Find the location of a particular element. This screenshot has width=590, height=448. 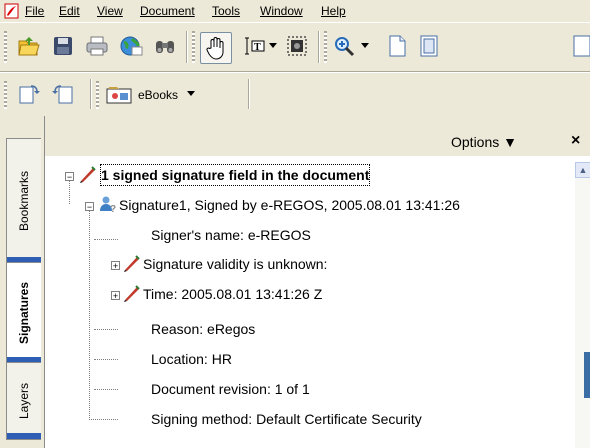

search-binoculars-icon is located at coordinates (165, 46).